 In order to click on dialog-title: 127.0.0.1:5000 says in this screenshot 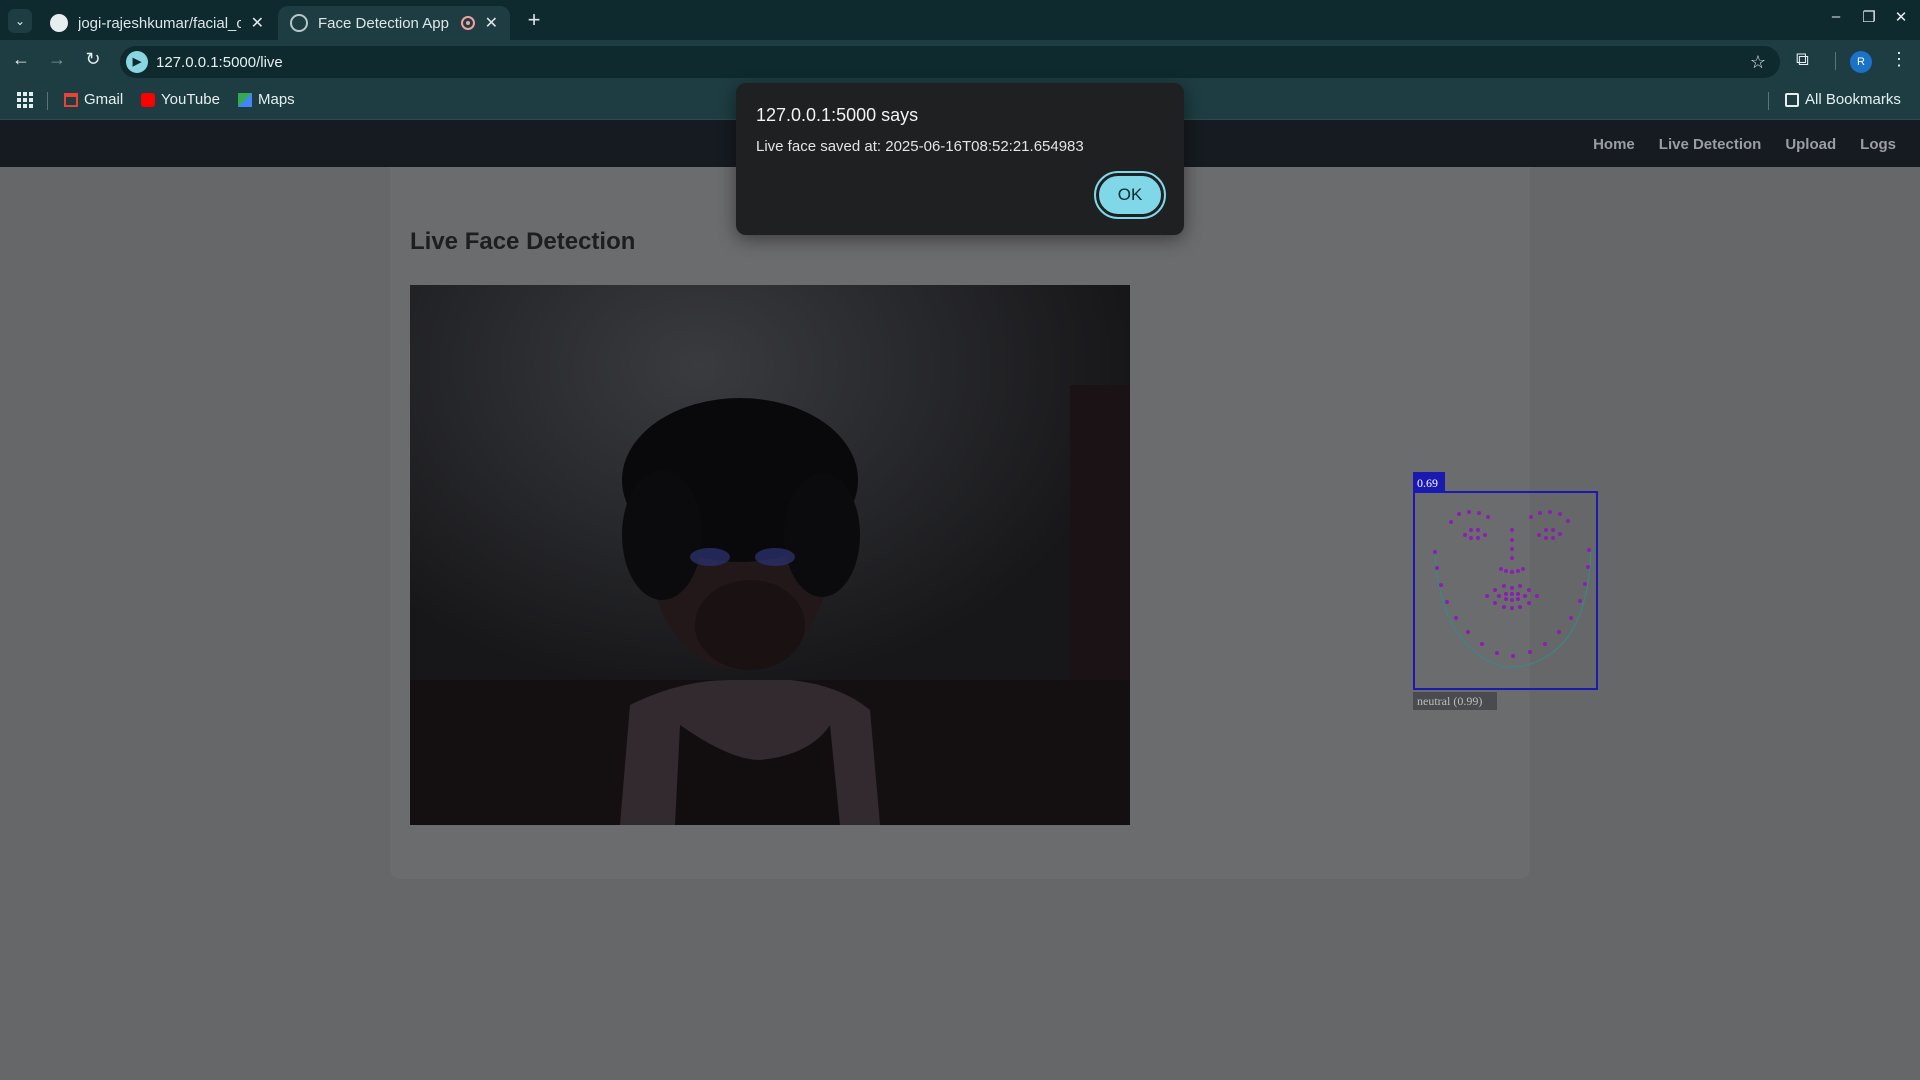, I will do `click(837, 115)`.